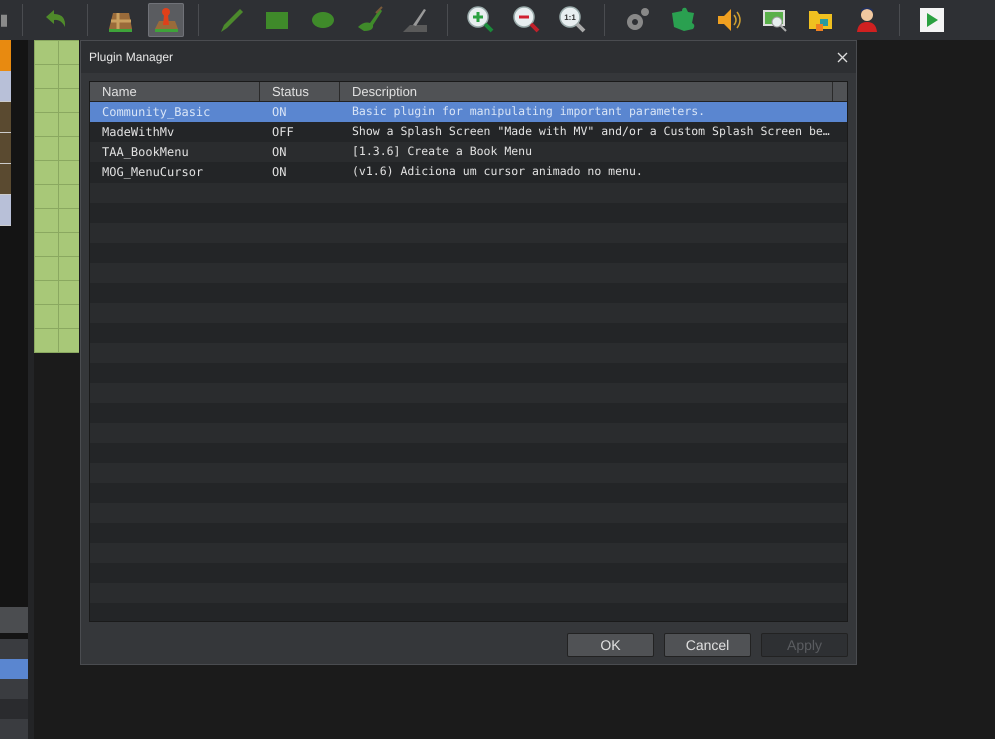  I want to click on column-header: Status, so click(300, 91).